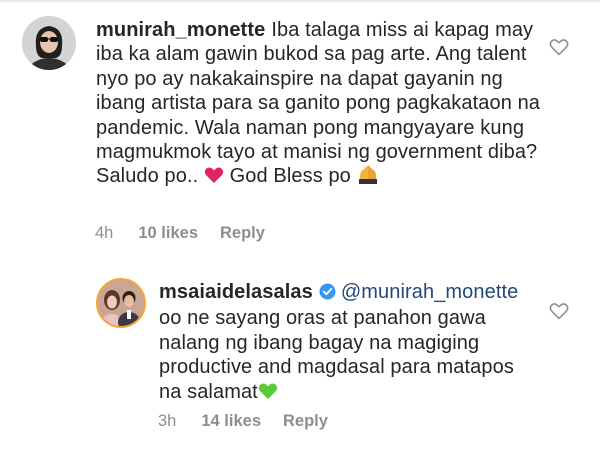 The height and width of the screenshot is (462, 600). I want to click on comment-timestamp: 4h, so click(104, 233).